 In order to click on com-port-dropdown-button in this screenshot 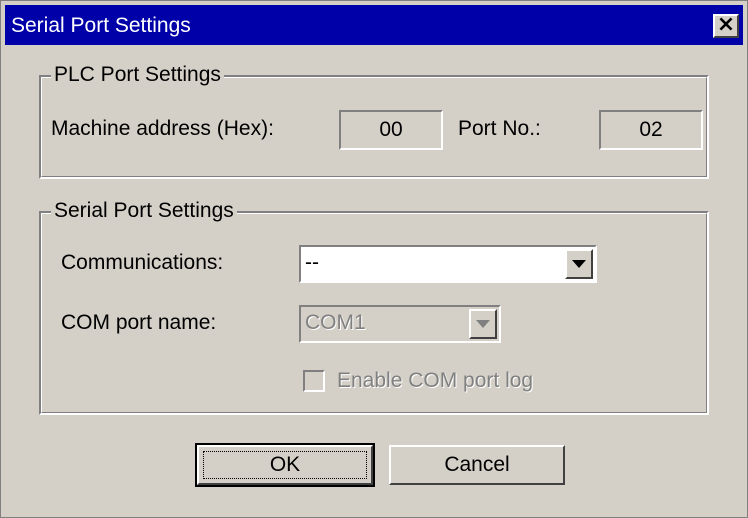, I will do `click(483, 324)`.